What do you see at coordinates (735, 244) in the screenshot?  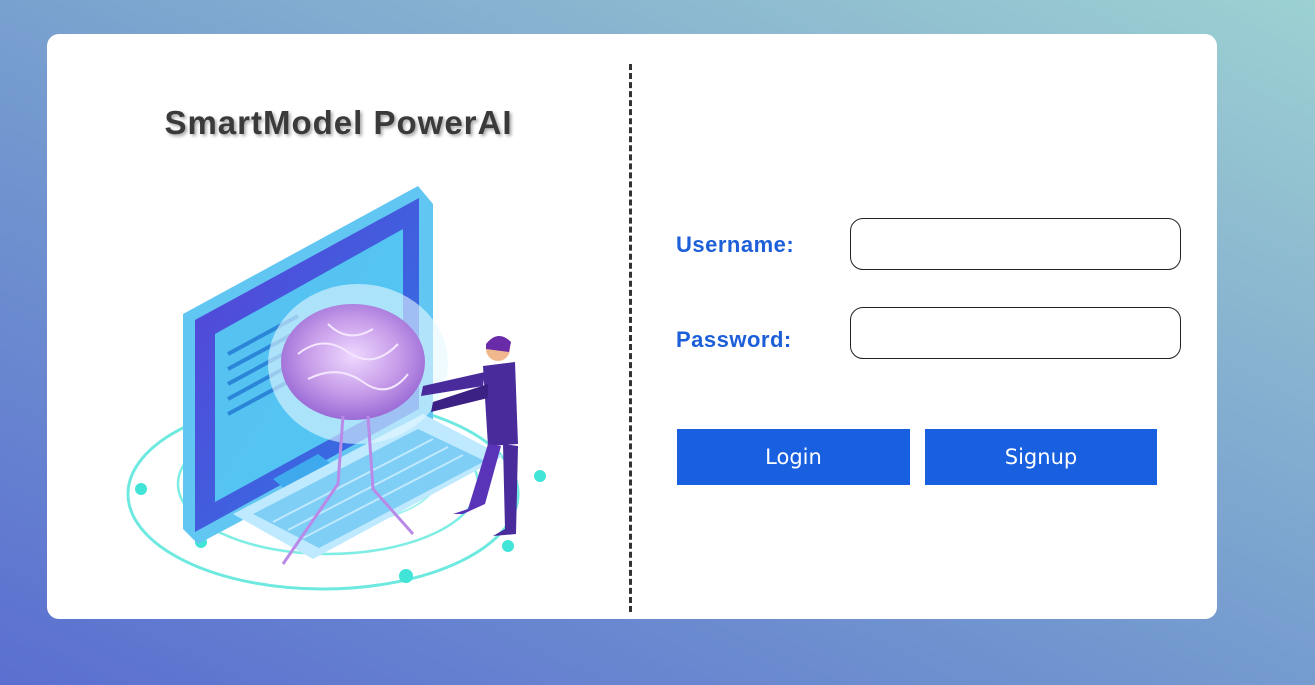 I see `username-label: Username:` at bounding box center [735, 244].